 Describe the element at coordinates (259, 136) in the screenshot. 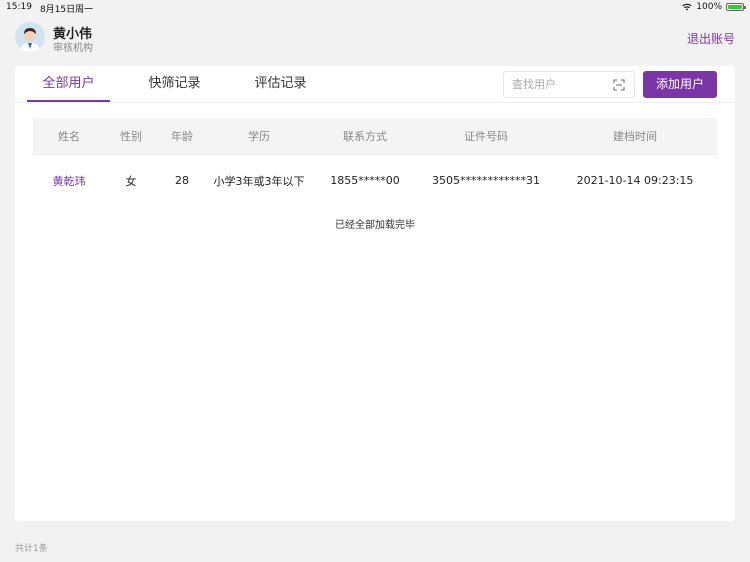

I see `column-header-education: 学历` at that location.